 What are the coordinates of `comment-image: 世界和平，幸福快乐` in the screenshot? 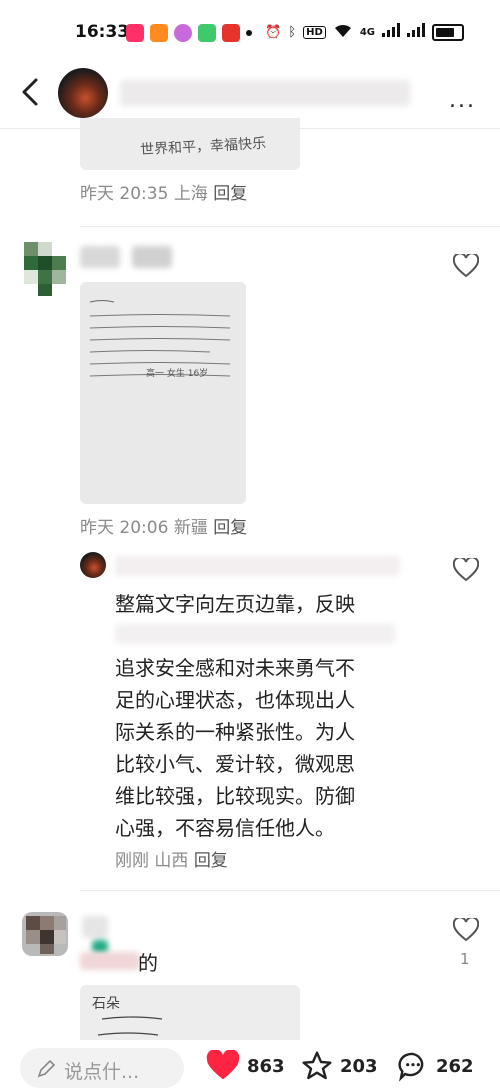 It's located at (190, 144).